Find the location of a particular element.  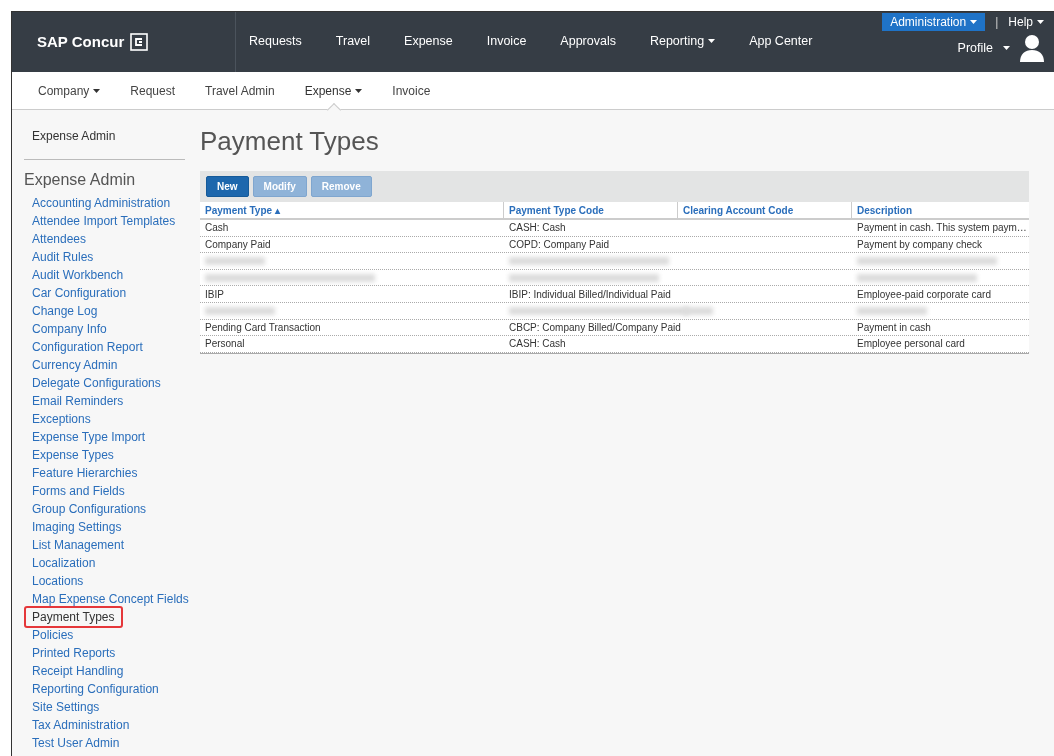

sidebar-item: Delegate Configurations is located at coordinates (96, 383).